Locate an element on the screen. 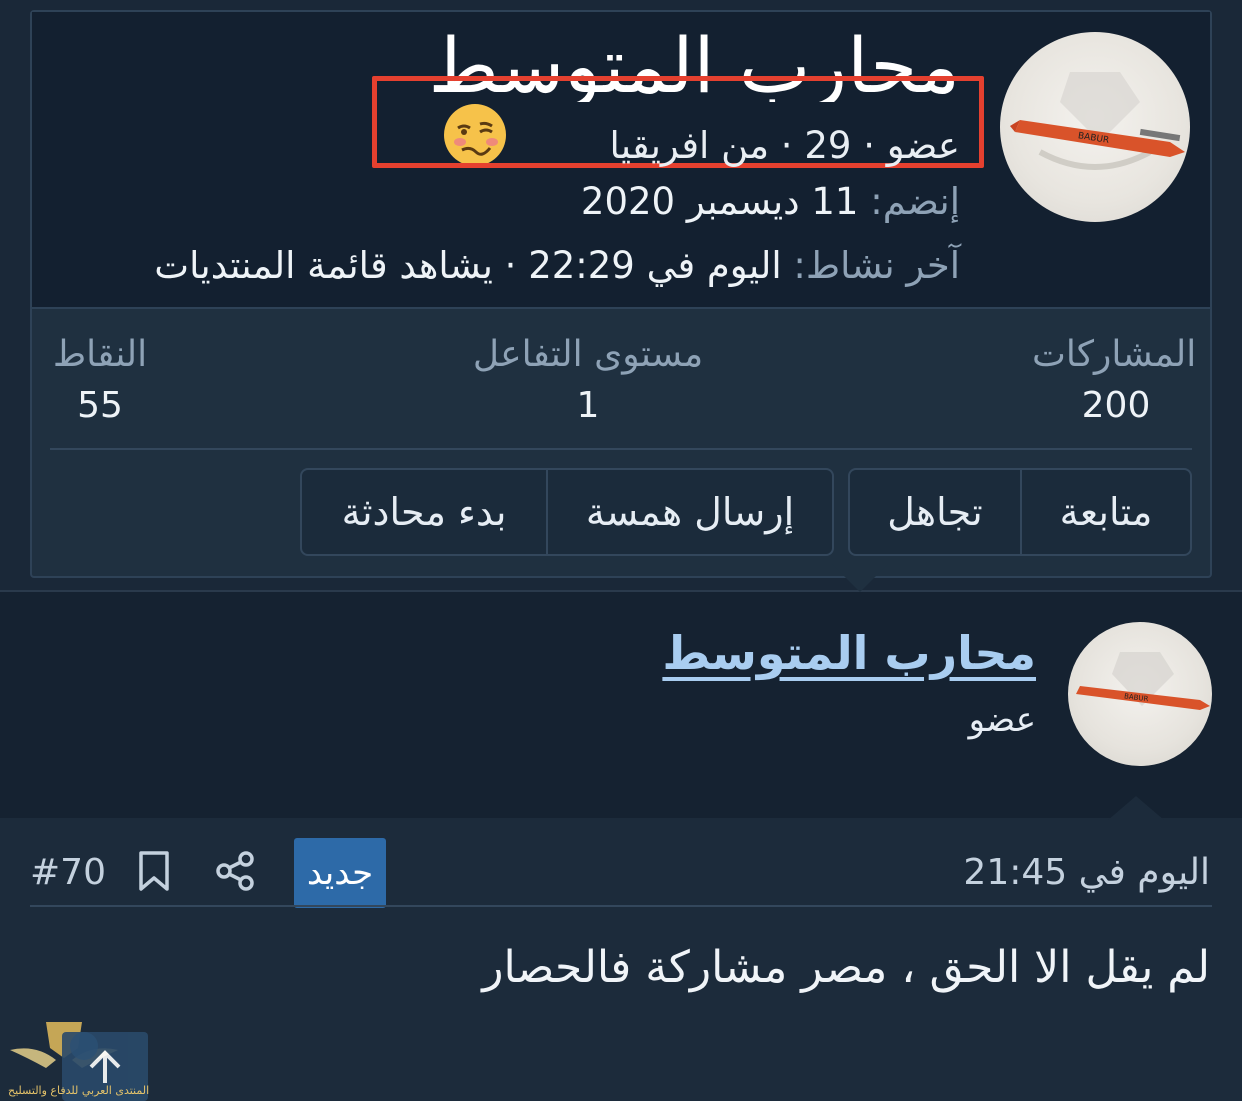  member-avatar: BABUR is located at coordinates (1140, 694).